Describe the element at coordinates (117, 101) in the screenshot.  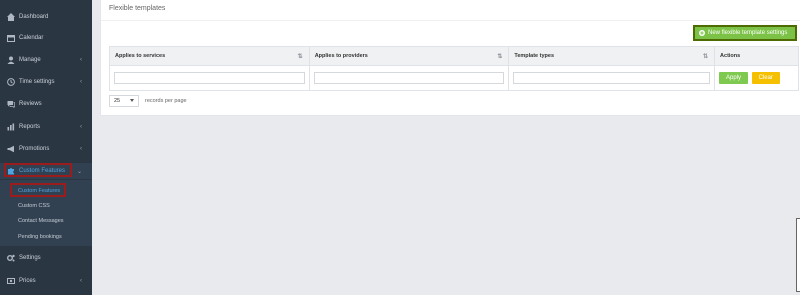
I see `per-page-value: 25` at that location.